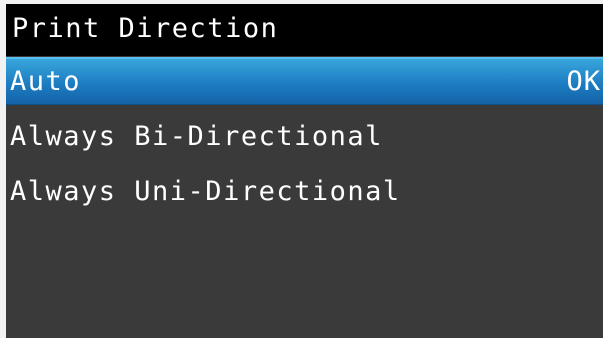 The width and height of the screenshot is (603, 338). Describe the element at coordinates (205, 191) in the screenshot. I see `menu-item-label: Always Uni-Directional` at that location.